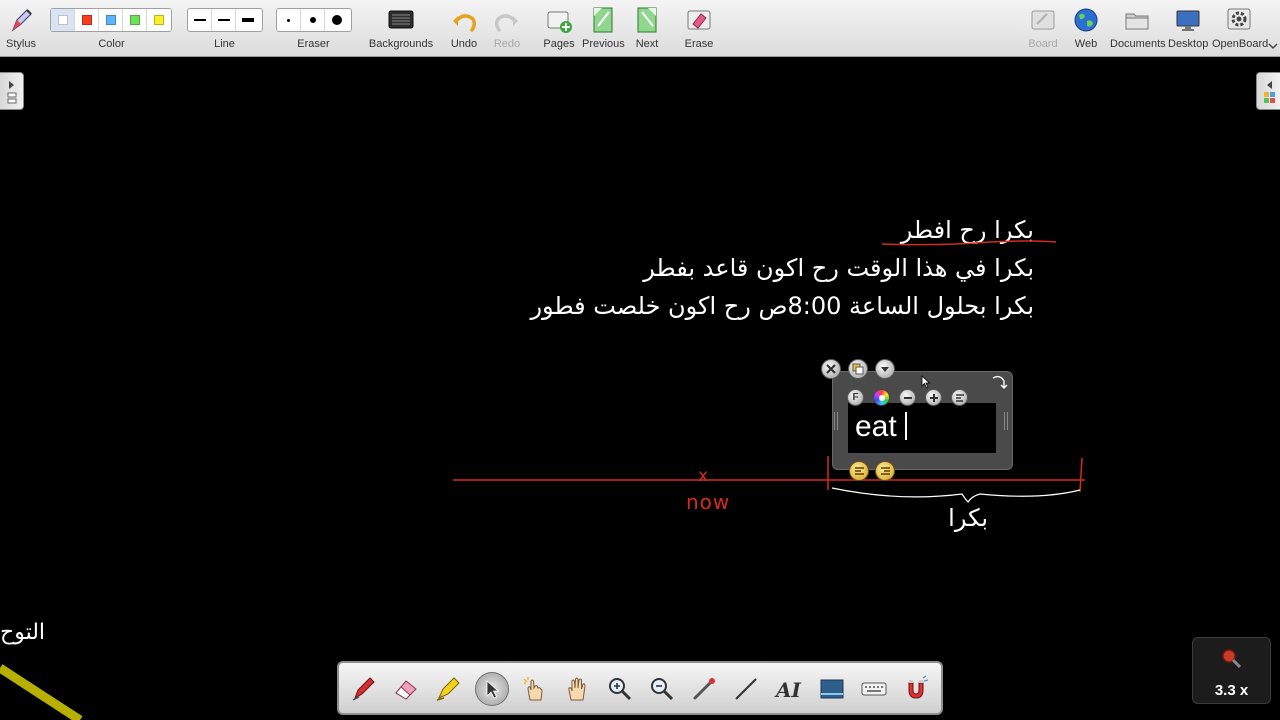  I want to click on color-swatch-blue, so click(111, 20).